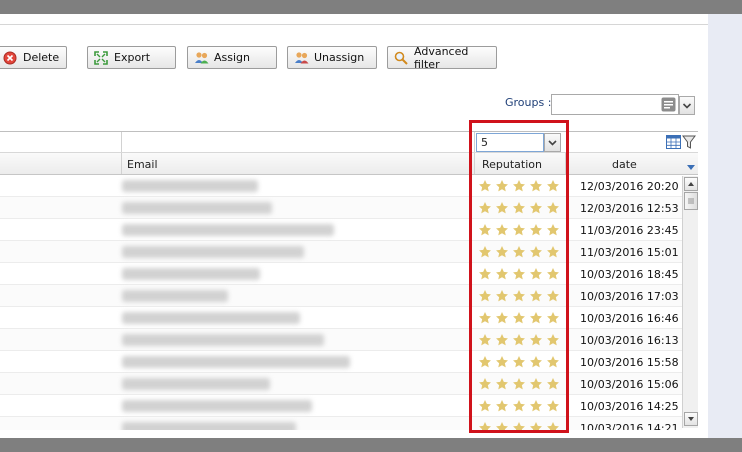 The image size is (742, 452). What do you see at coordinates (690, 302) in the screenshot?
I see `grid-vertical-scrollbar` at bounding box center [690, 302].